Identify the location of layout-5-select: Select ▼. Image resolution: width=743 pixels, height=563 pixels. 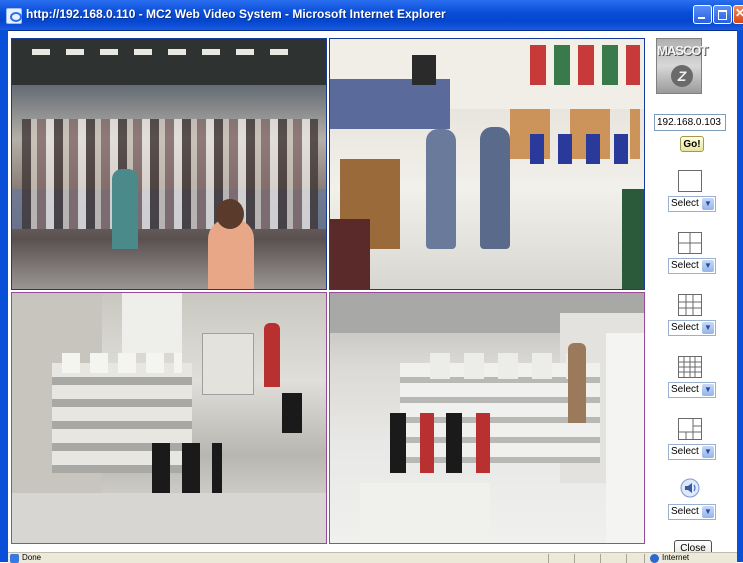
(692, 452).